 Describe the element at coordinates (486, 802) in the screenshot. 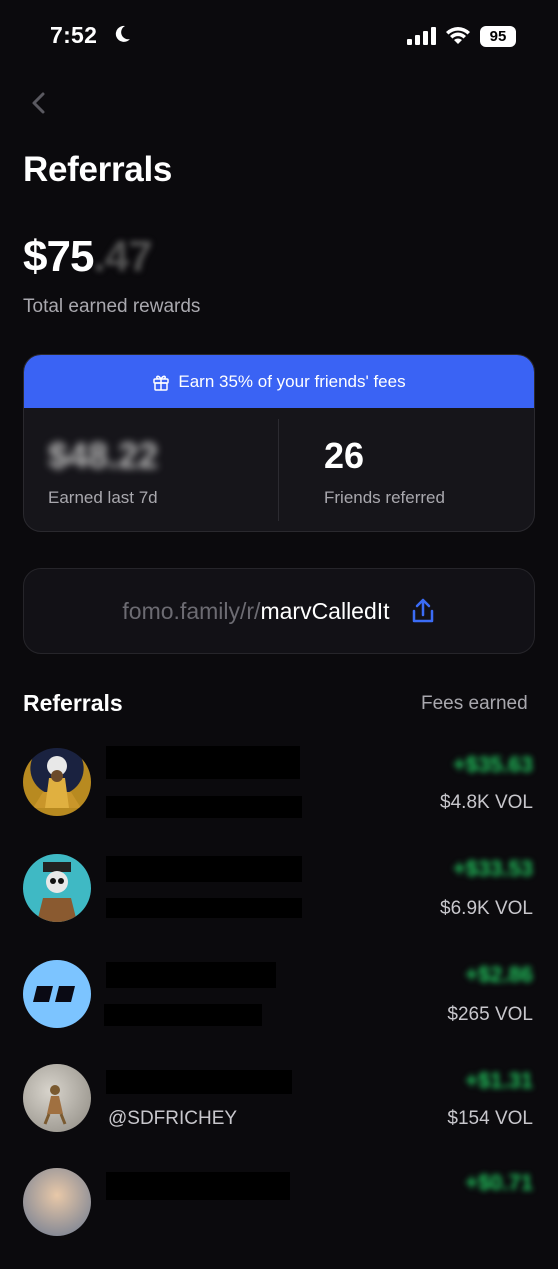

I see `volume: $4.8K VOL` at that location.